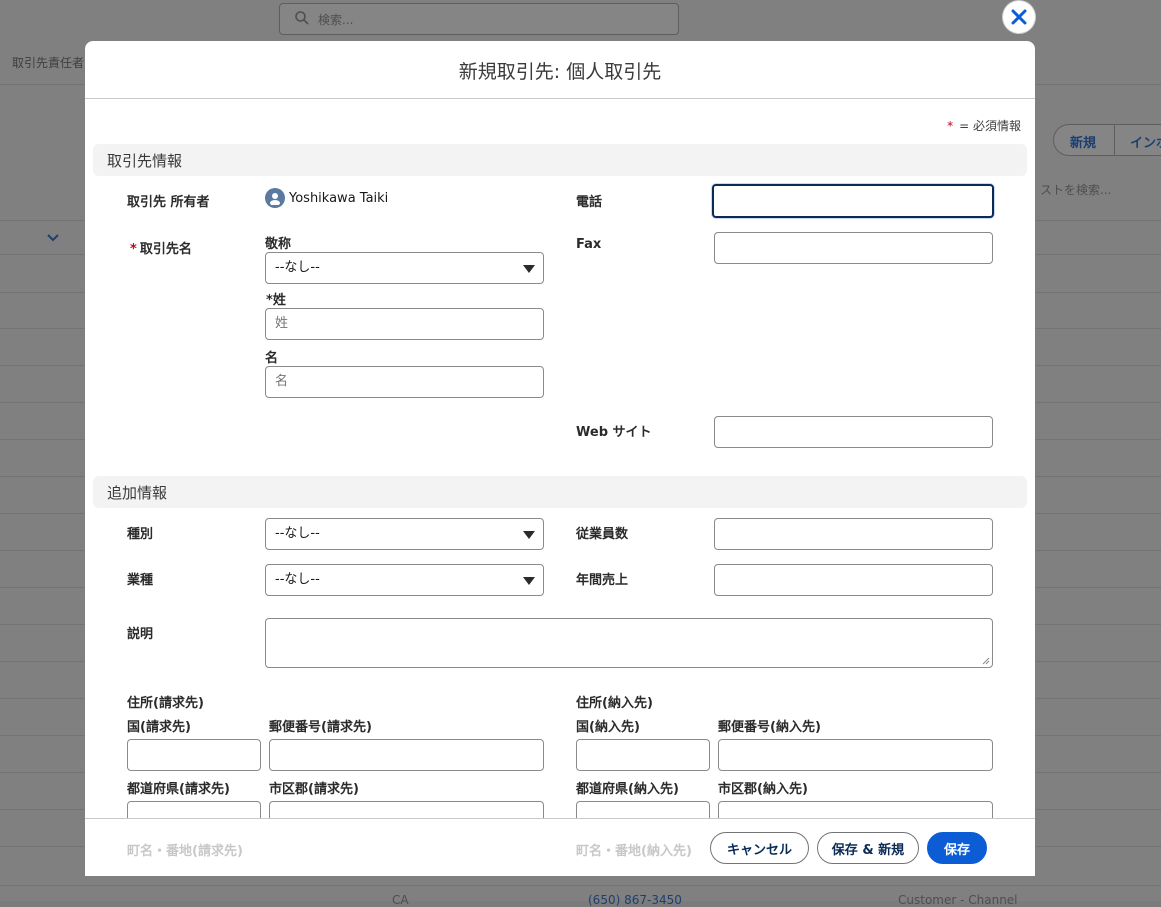 The width and height of the screenshot is (1161, 907). I want to click on modal-footer: 町名・番地(請求先) 町名・番地(納入先) キャンセル 保存 & 新規 保存, so click(560, 847).